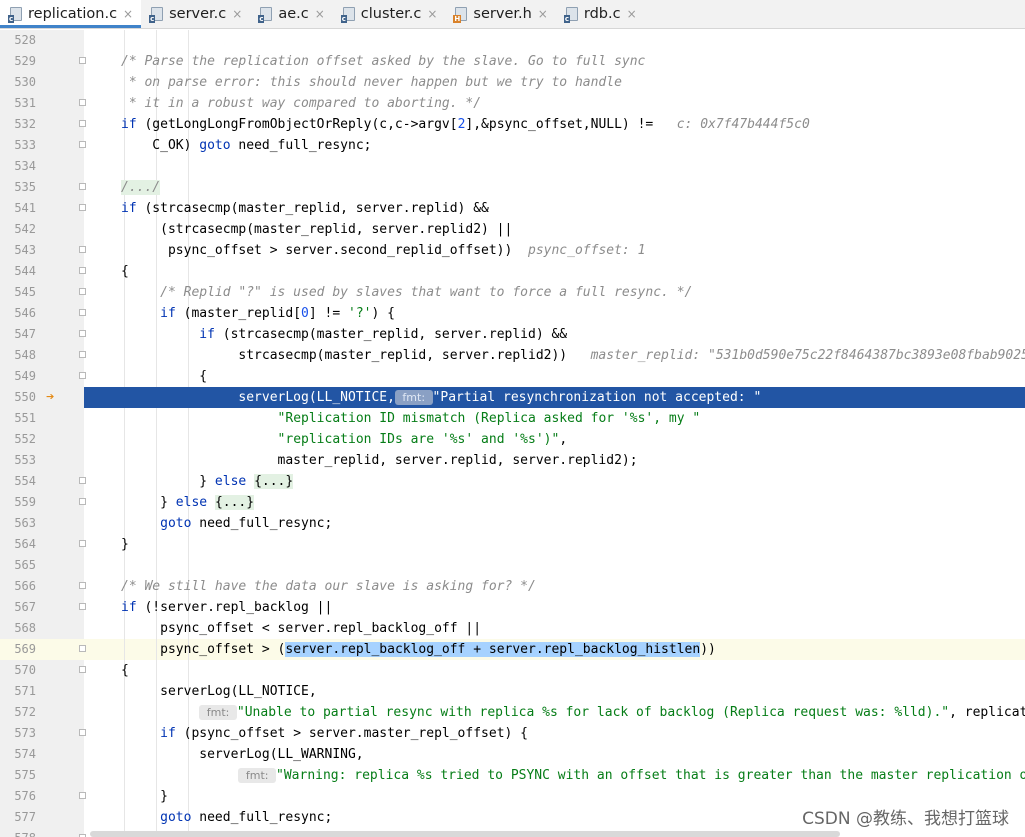 The height and width of the screenshot is (837, 1025). Describe the element at coordinates (42, 775) in the screenshot. I see `gutter: 575` at that location.